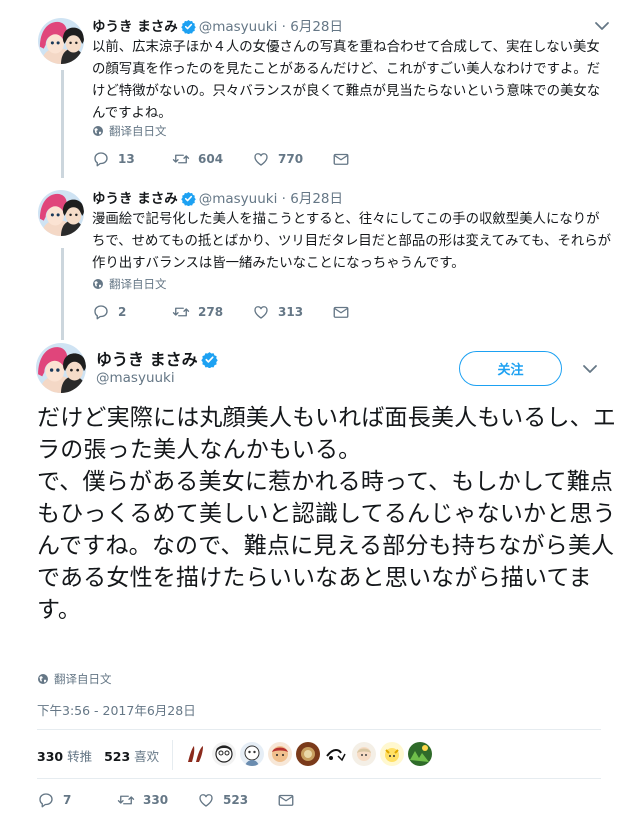  I want to click on tweet-stats: 330 转推 523 喜欢, so click(98, 755).